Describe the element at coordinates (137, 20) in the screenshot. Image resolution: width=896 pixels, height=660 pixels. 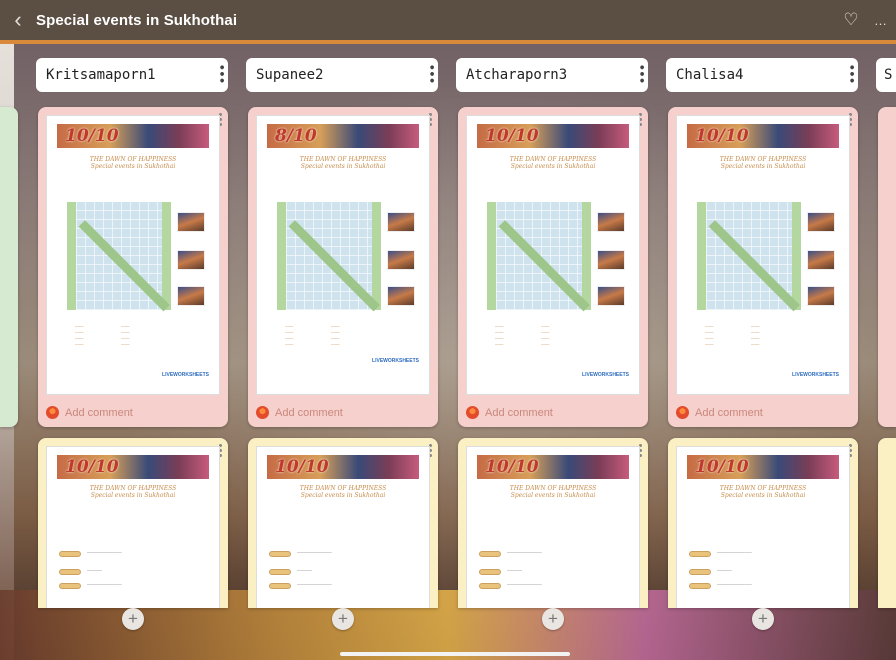
I see `board-title: Special events in Sukhothai` at that location.